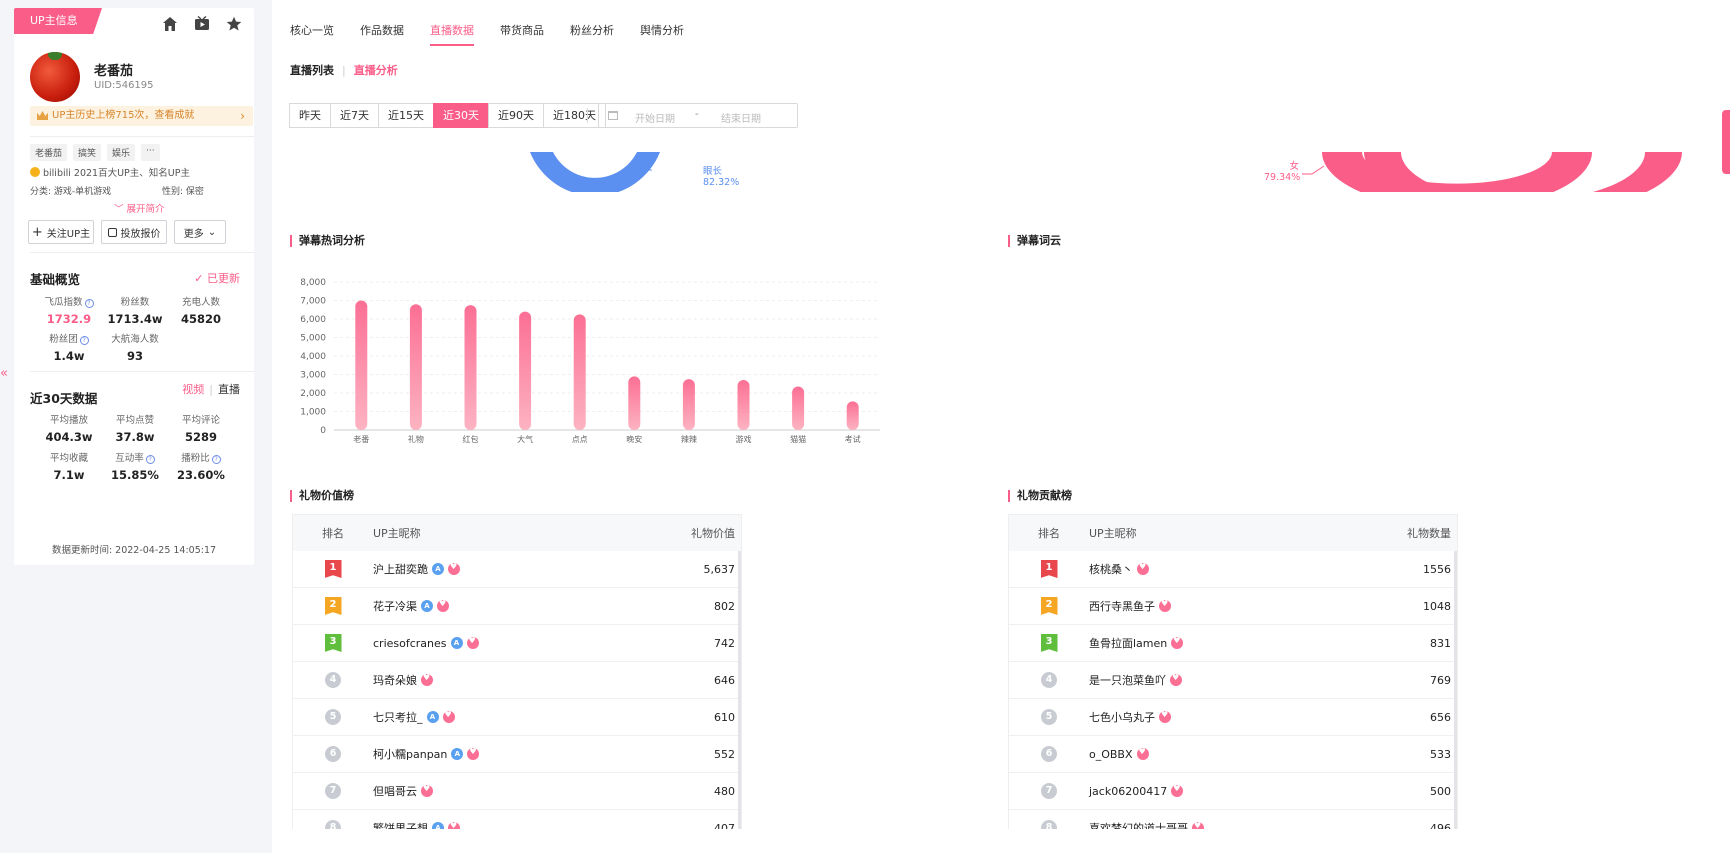 This screenshot has height=853, width=1730. Describe the element at coordinates (361, 439) in the screenshot. I see `x-tick-label: 老番` at that location.